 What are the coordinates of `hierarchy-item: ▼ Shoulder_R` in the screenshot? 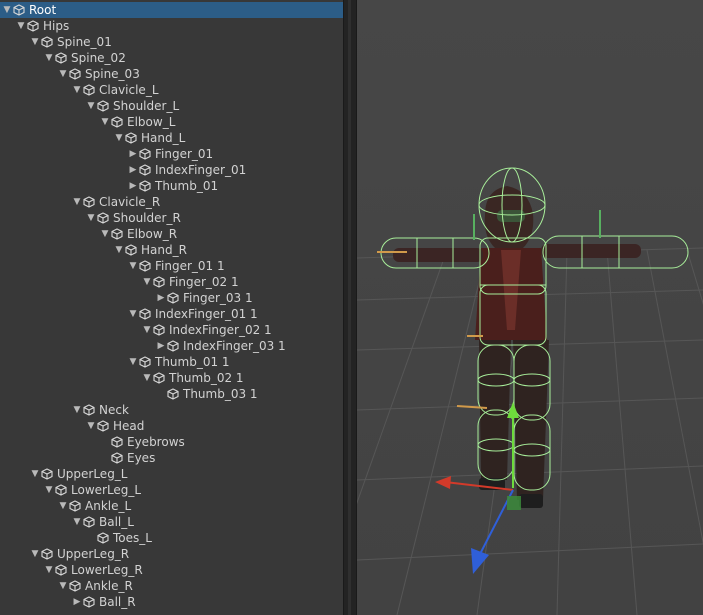 It's located at (171, 218).